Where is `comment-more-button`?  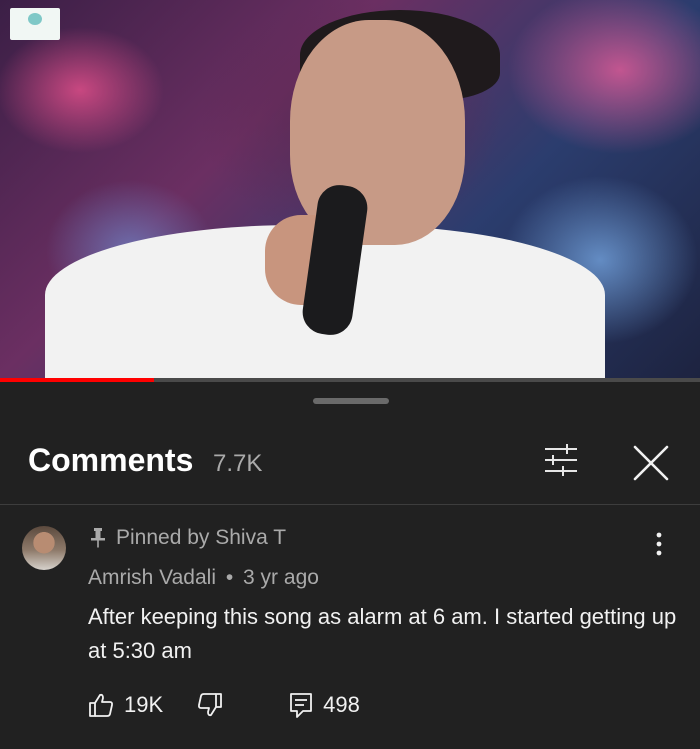 comment-more-button is located at coordinates (659, 544).